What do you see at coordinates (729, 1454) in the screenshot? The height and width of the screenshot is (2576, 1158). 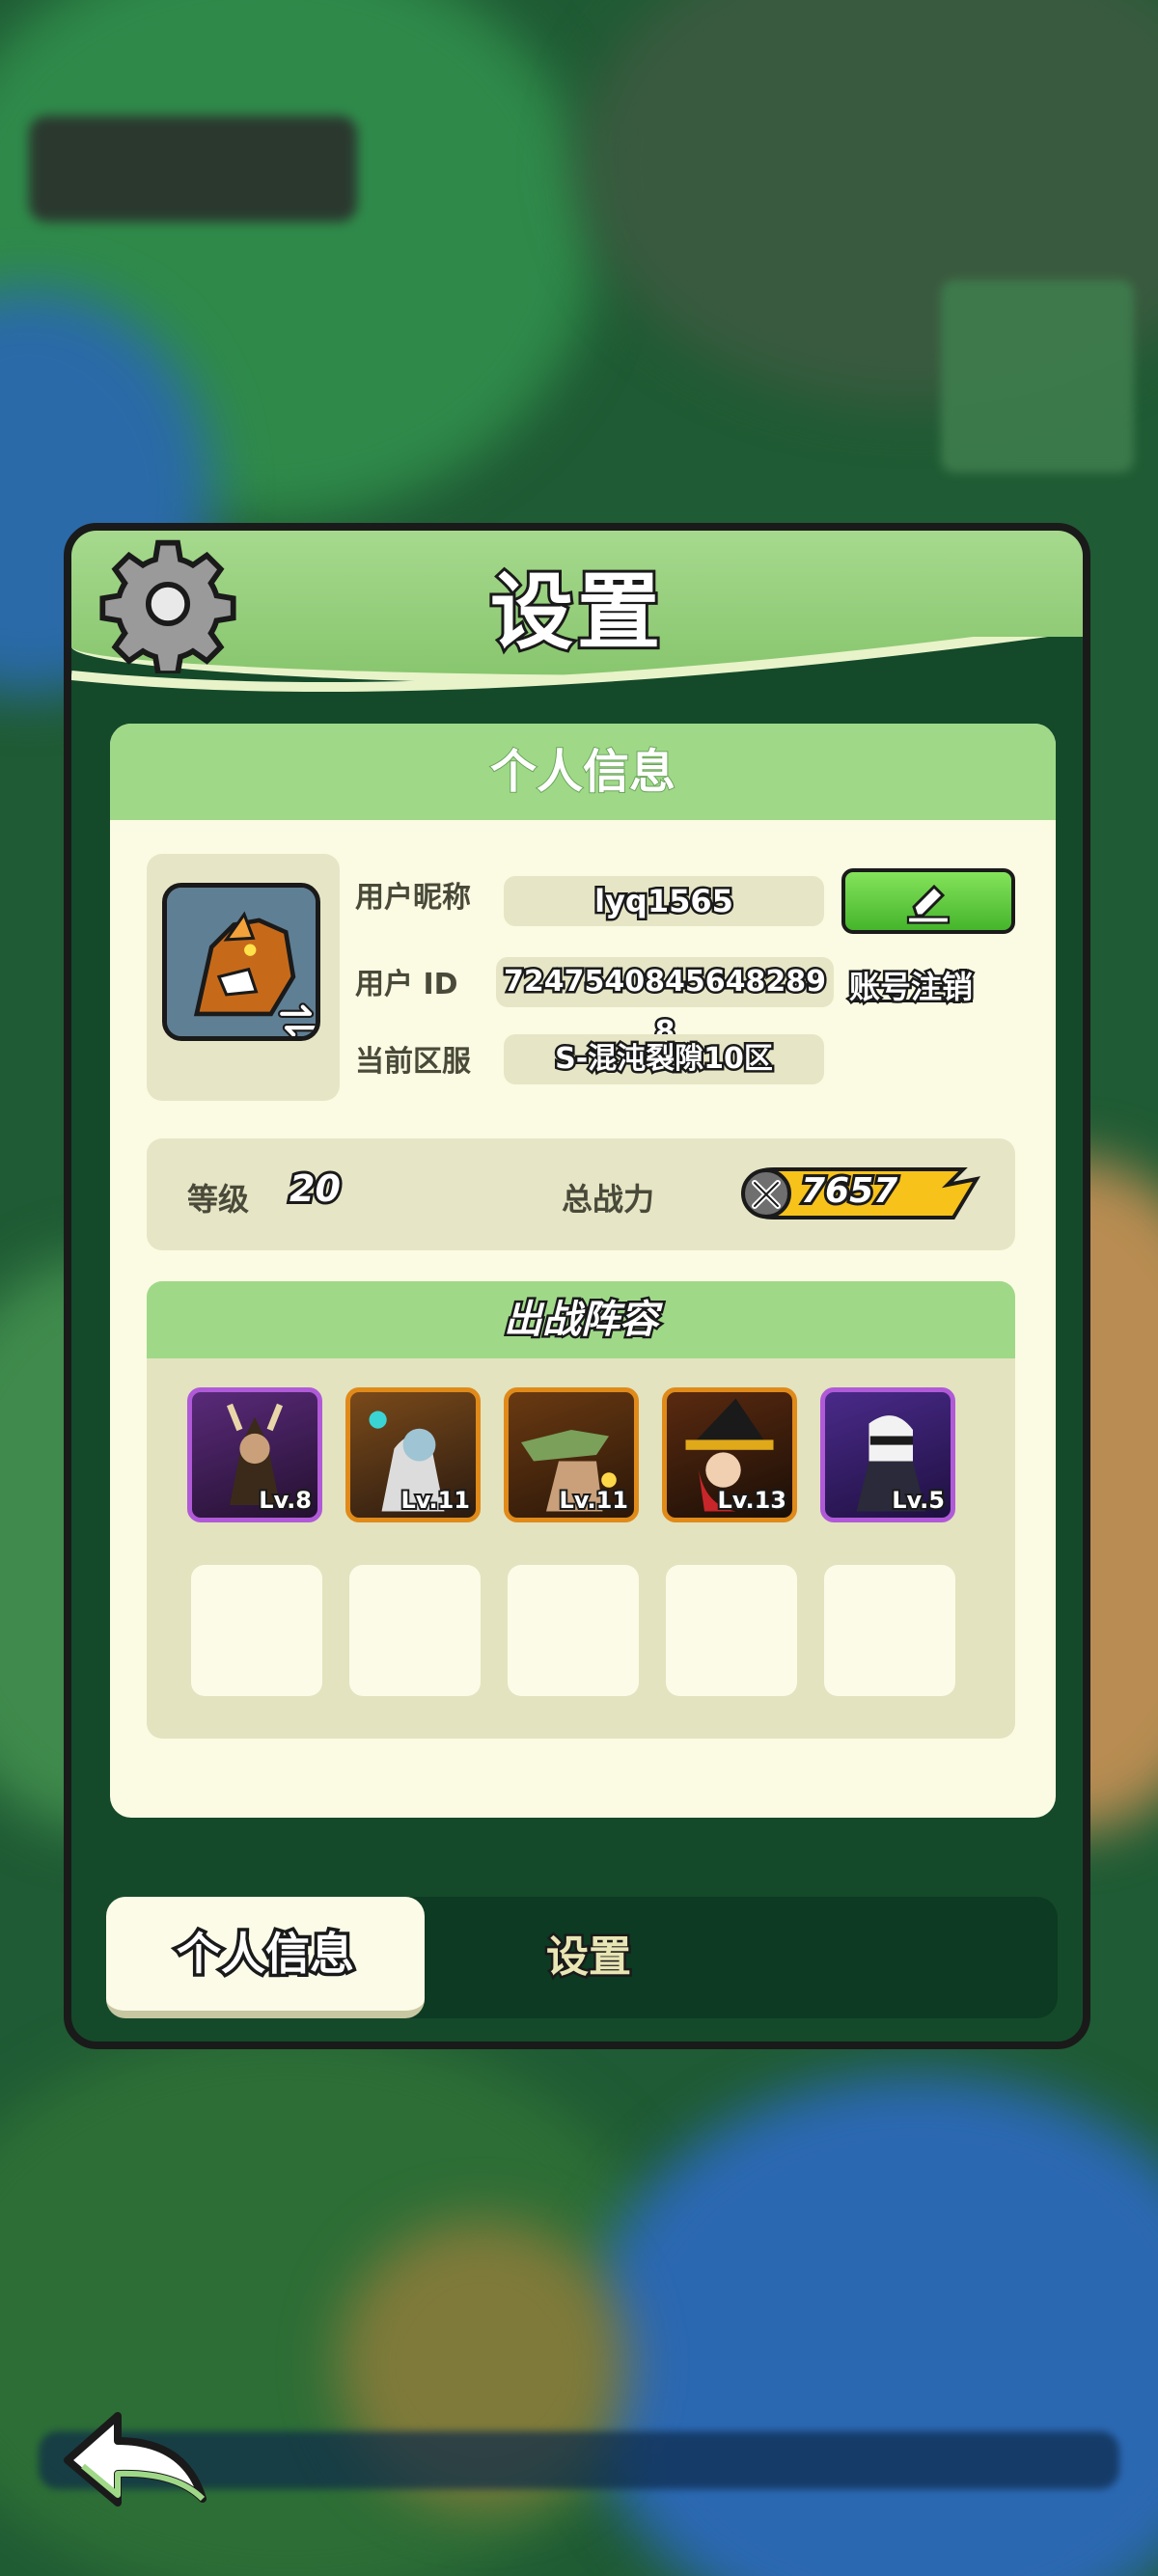 I see `hero-card: Lv.13` at bounding box center [729, 1454].